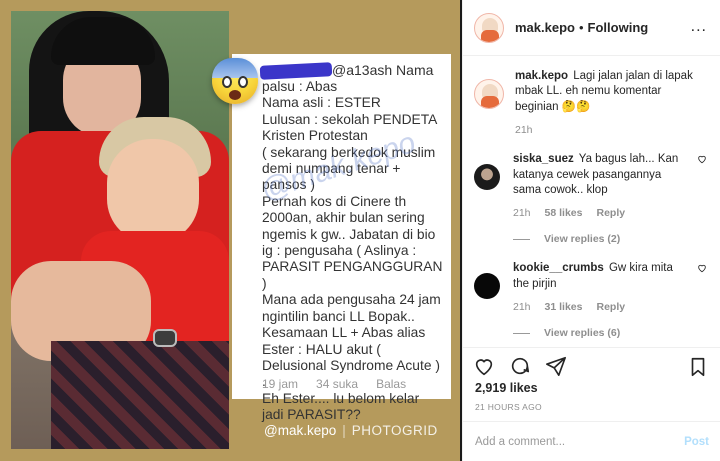 Image resolution: width=720 pixels, height=461 pixels. I want to click on add-comment-input, so click(580, 441).